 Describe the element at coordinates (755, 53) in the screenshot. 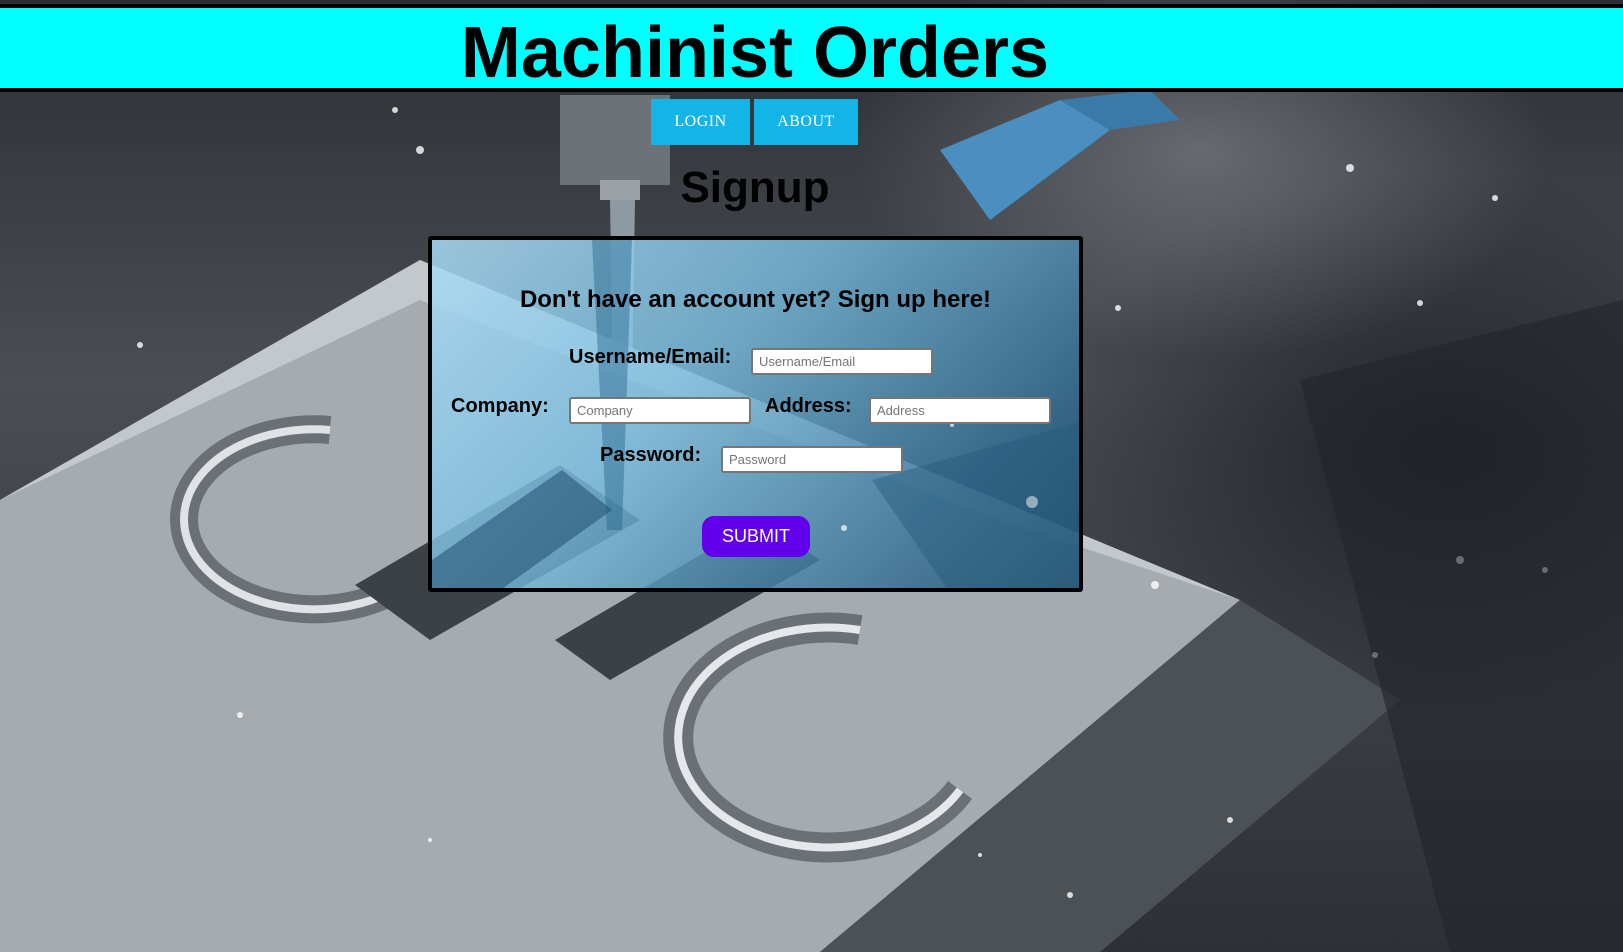

I see `site-title: Machinist Orders` at that location.